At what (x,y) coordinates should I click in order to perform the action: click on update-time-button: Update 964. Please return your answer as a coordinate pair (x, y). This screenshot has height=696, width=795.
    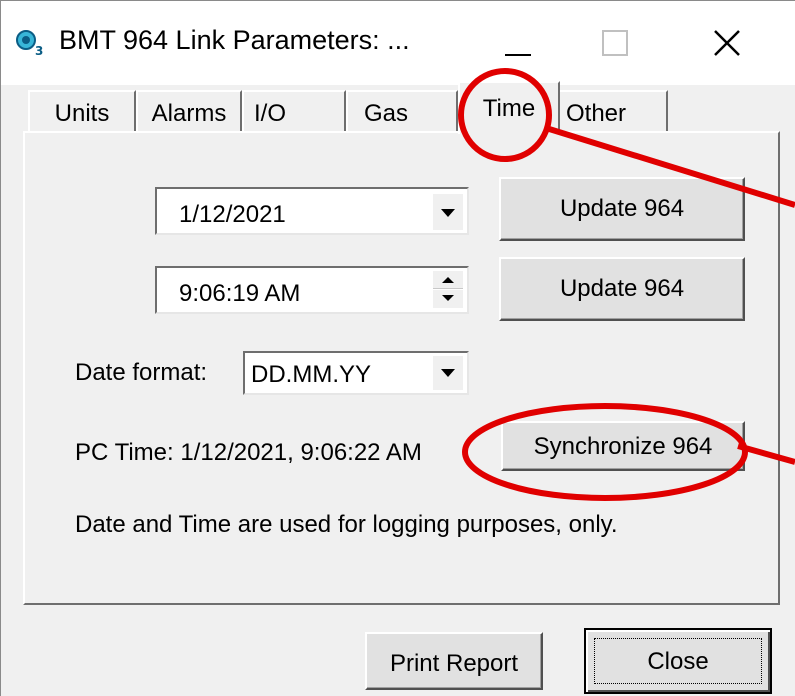
    Looking at the image, I should click on (622, 289).